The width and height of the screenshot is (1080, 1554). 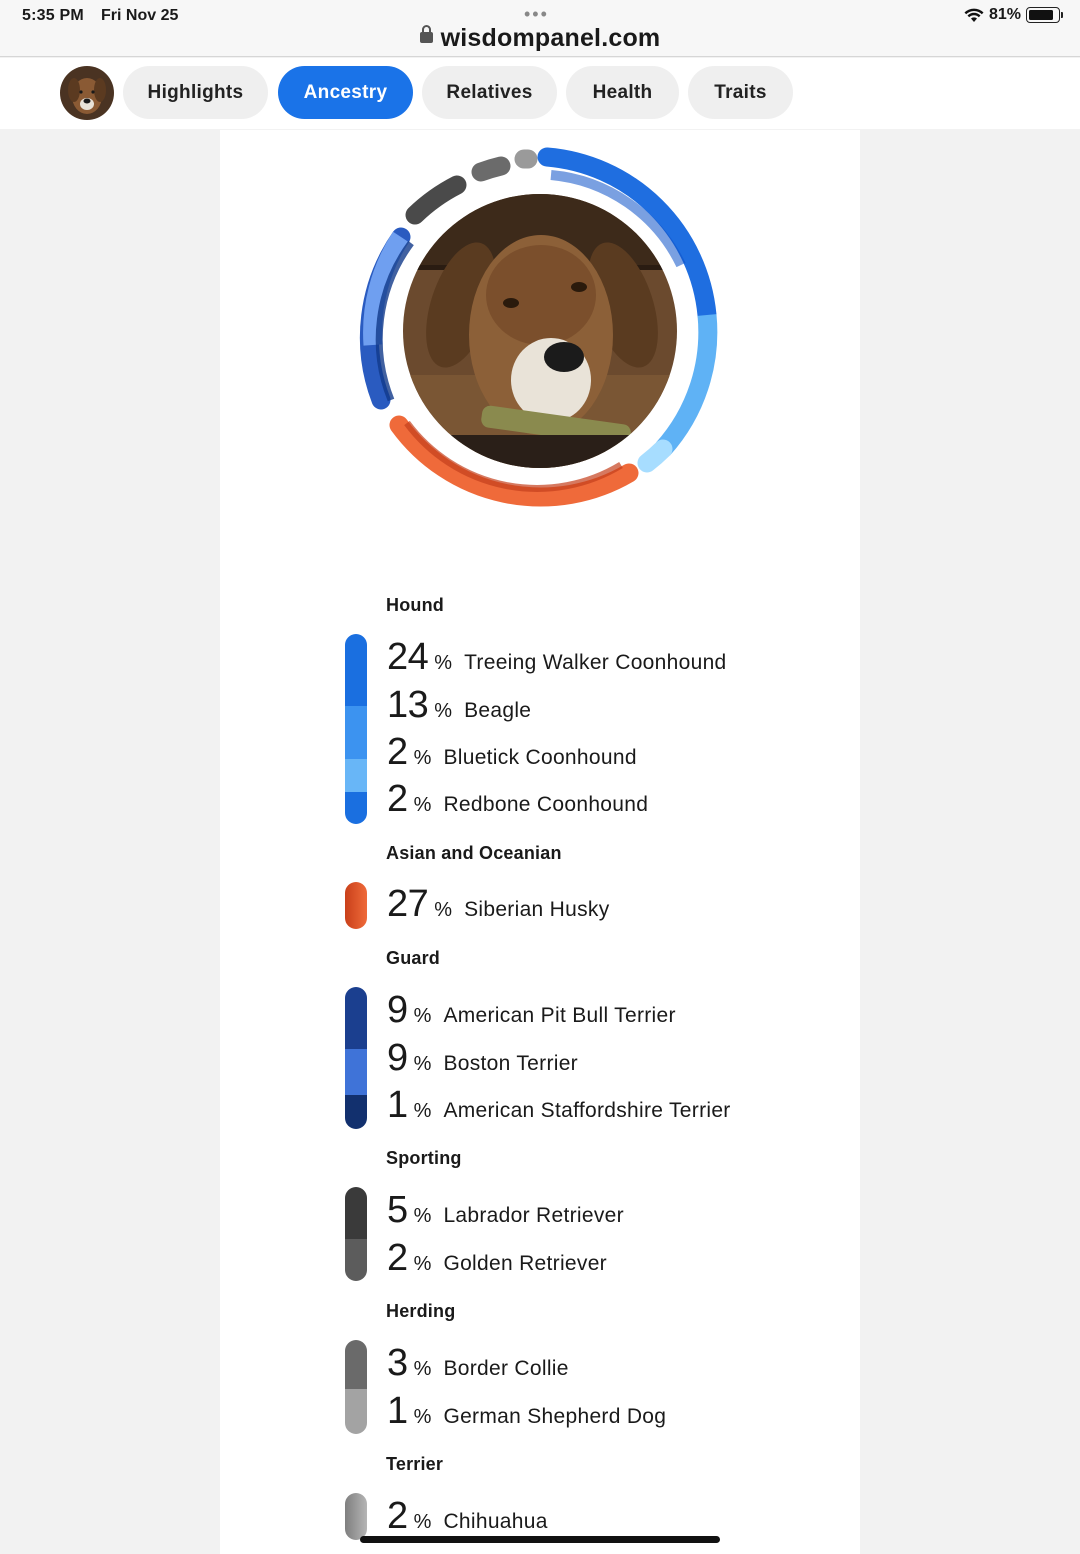 What do you see at coordinates (505, 1210) in the screenshot?
I see `breed-row: 5% Labrador Retriever` at bounding box center [505, 1210].